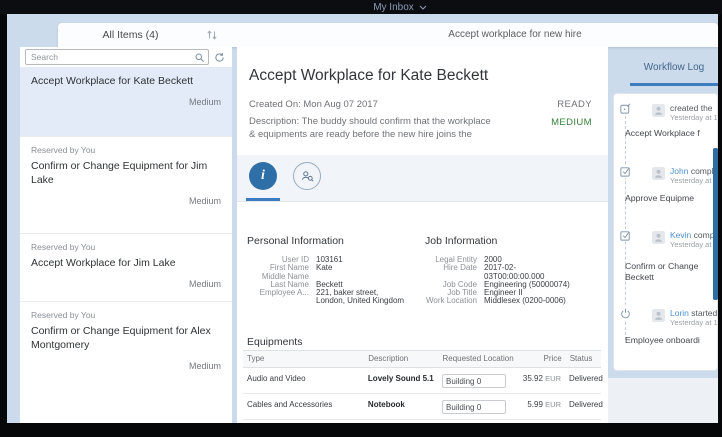  What do you see at coordinates (423, 7) in the screenshot?
I see `chevron-down-icon` at bounding box center [423, 7].